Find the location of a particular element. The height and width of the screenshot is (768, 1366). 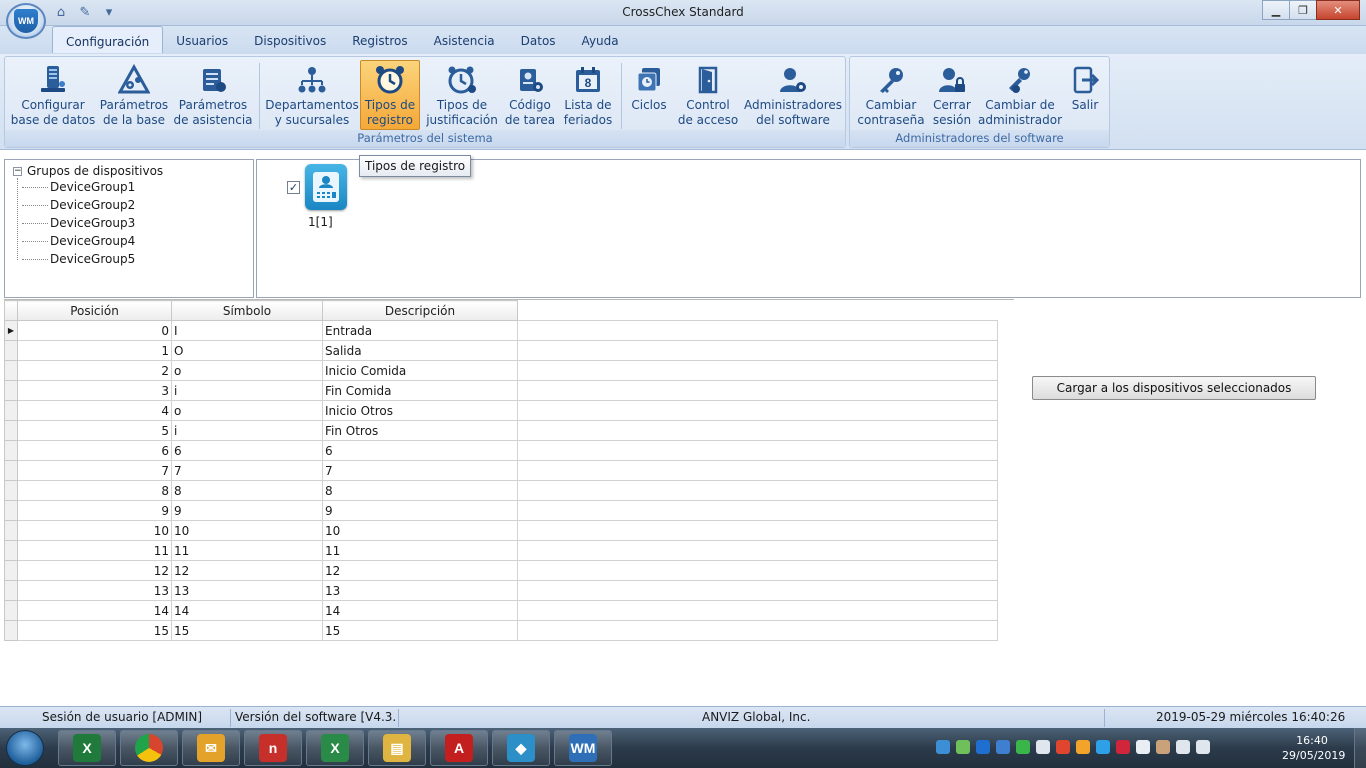

device-checkbox: ✓ is located at coordinates (293, 187).